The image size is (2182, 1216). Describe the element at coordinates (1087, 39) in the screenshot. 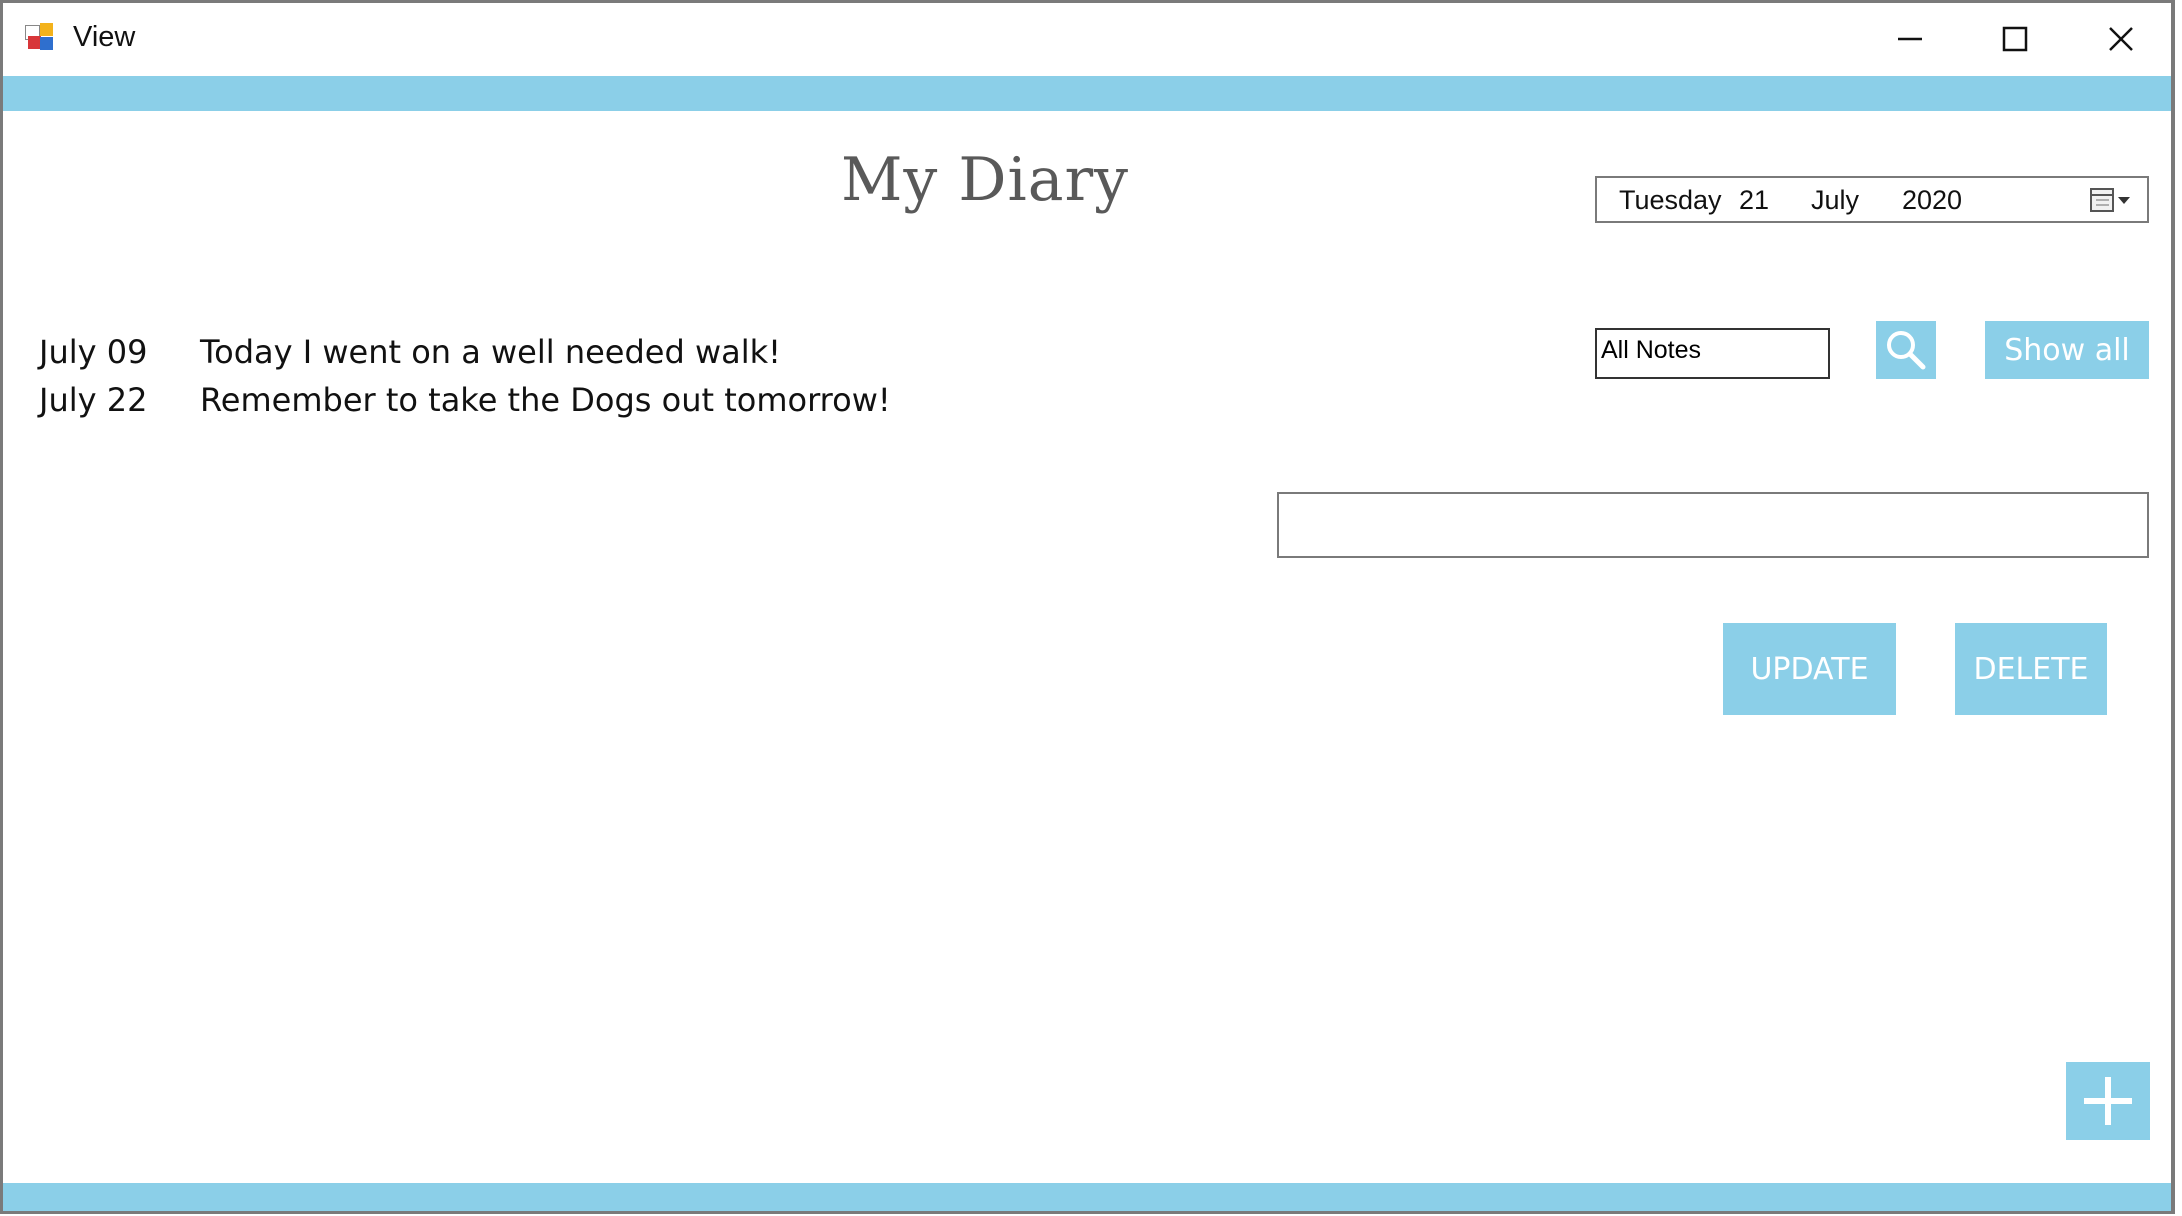

I see `title-bar: View` at that location.